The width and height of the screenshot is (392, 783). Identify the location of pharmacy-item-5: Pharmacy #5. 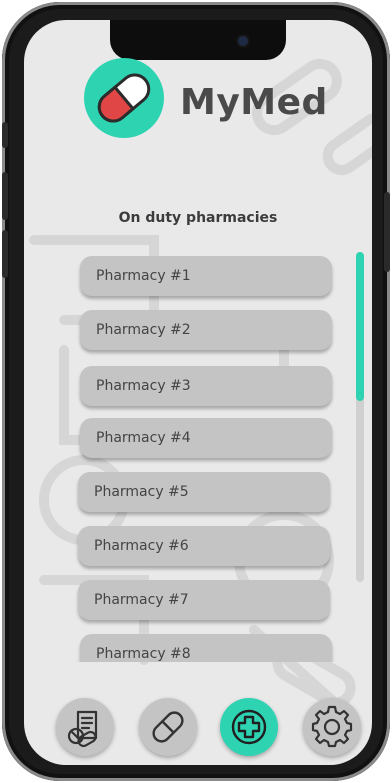
(204, 492).